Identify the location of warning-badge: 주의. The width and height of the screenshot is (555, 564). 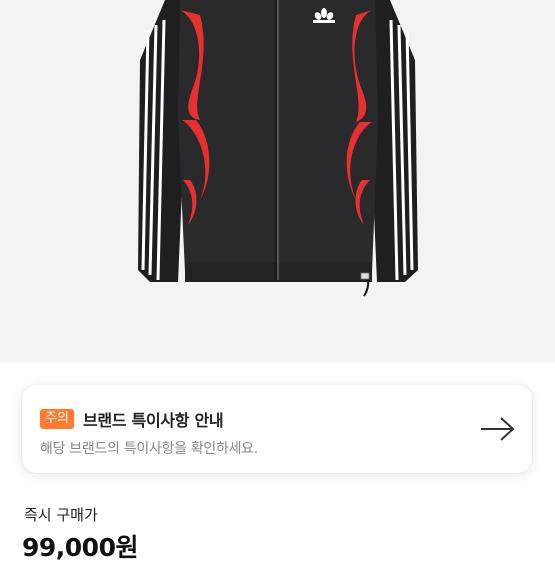
(57, 419).